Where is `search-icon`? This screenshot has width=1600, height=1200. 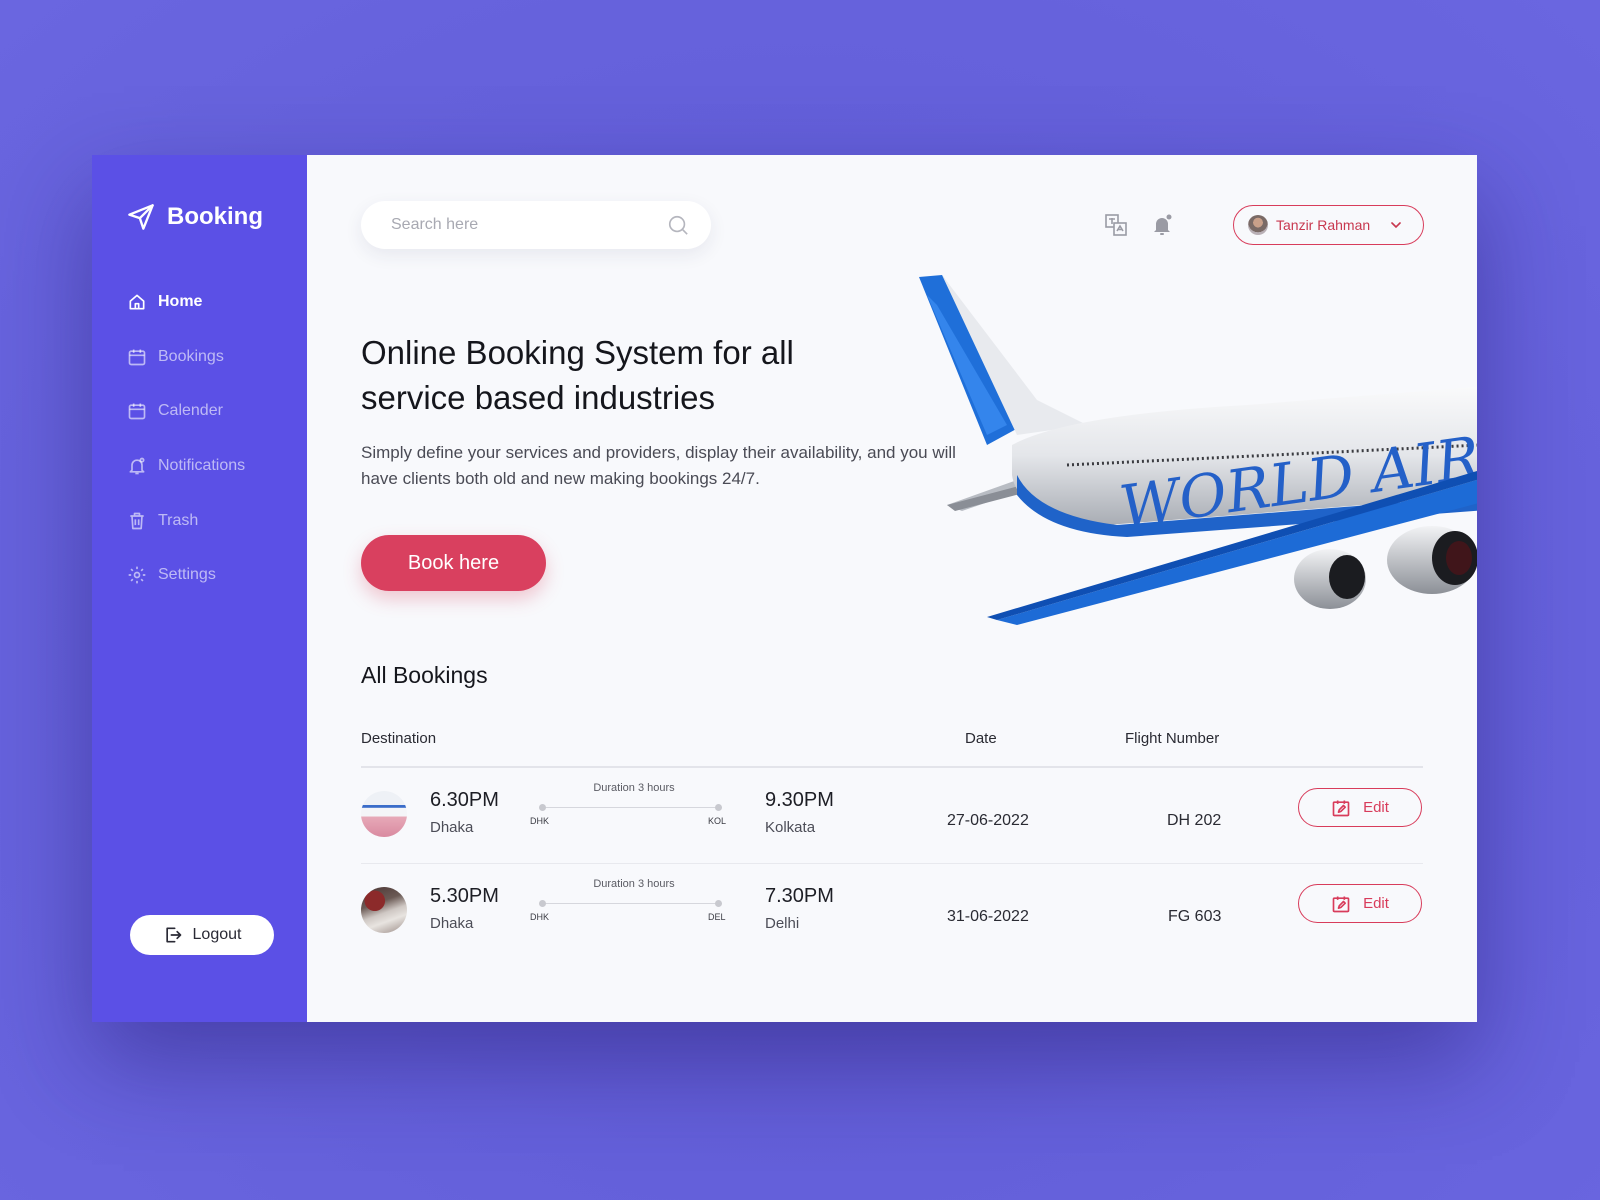
search-icon is located at coordinates (678, 225).